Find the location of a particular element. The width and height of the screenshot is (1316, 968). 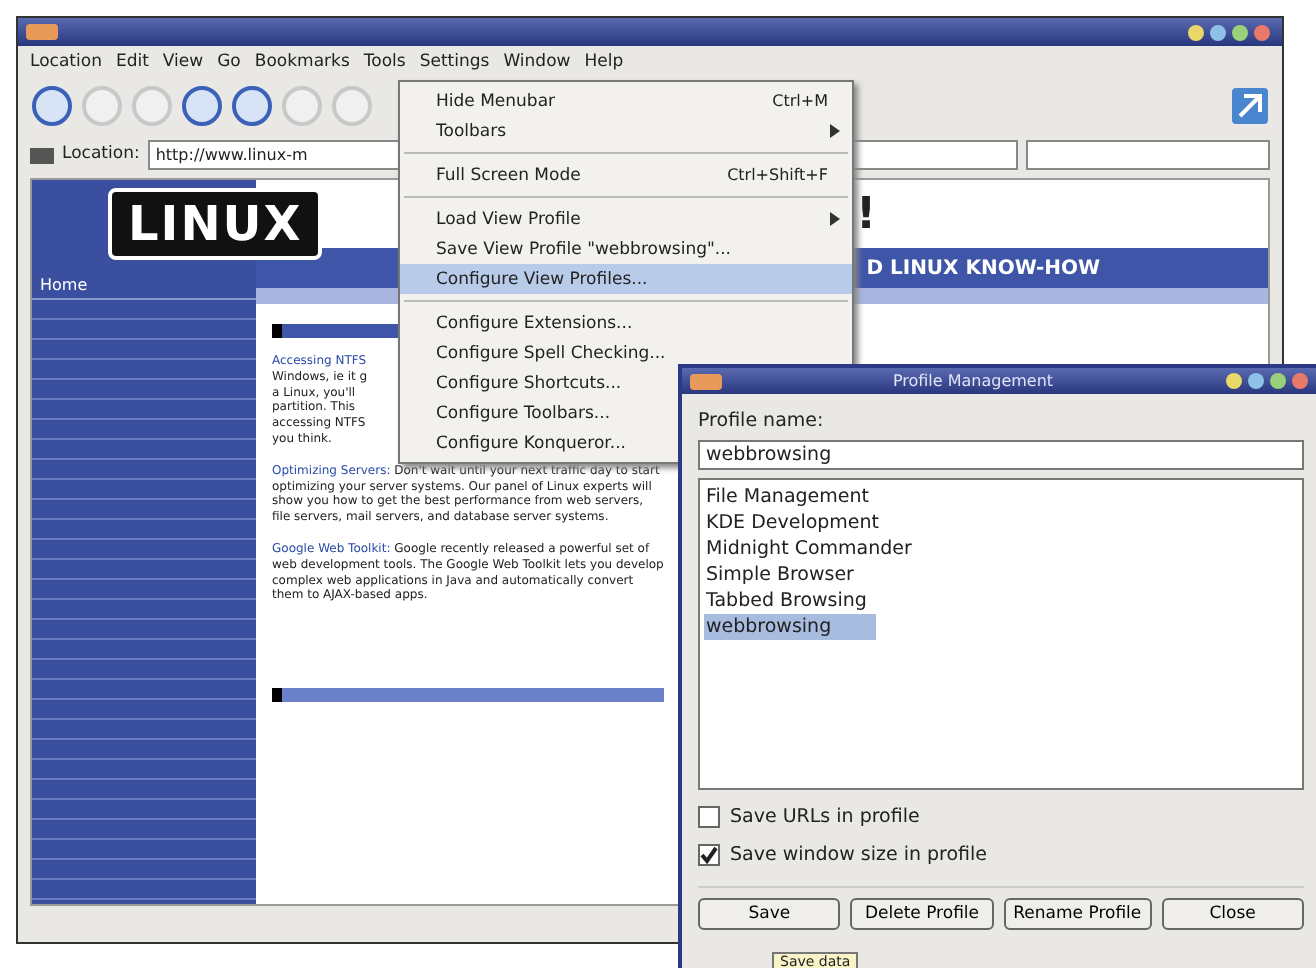

menu-entry: Load View Profile is located at coordinates (626, 219).